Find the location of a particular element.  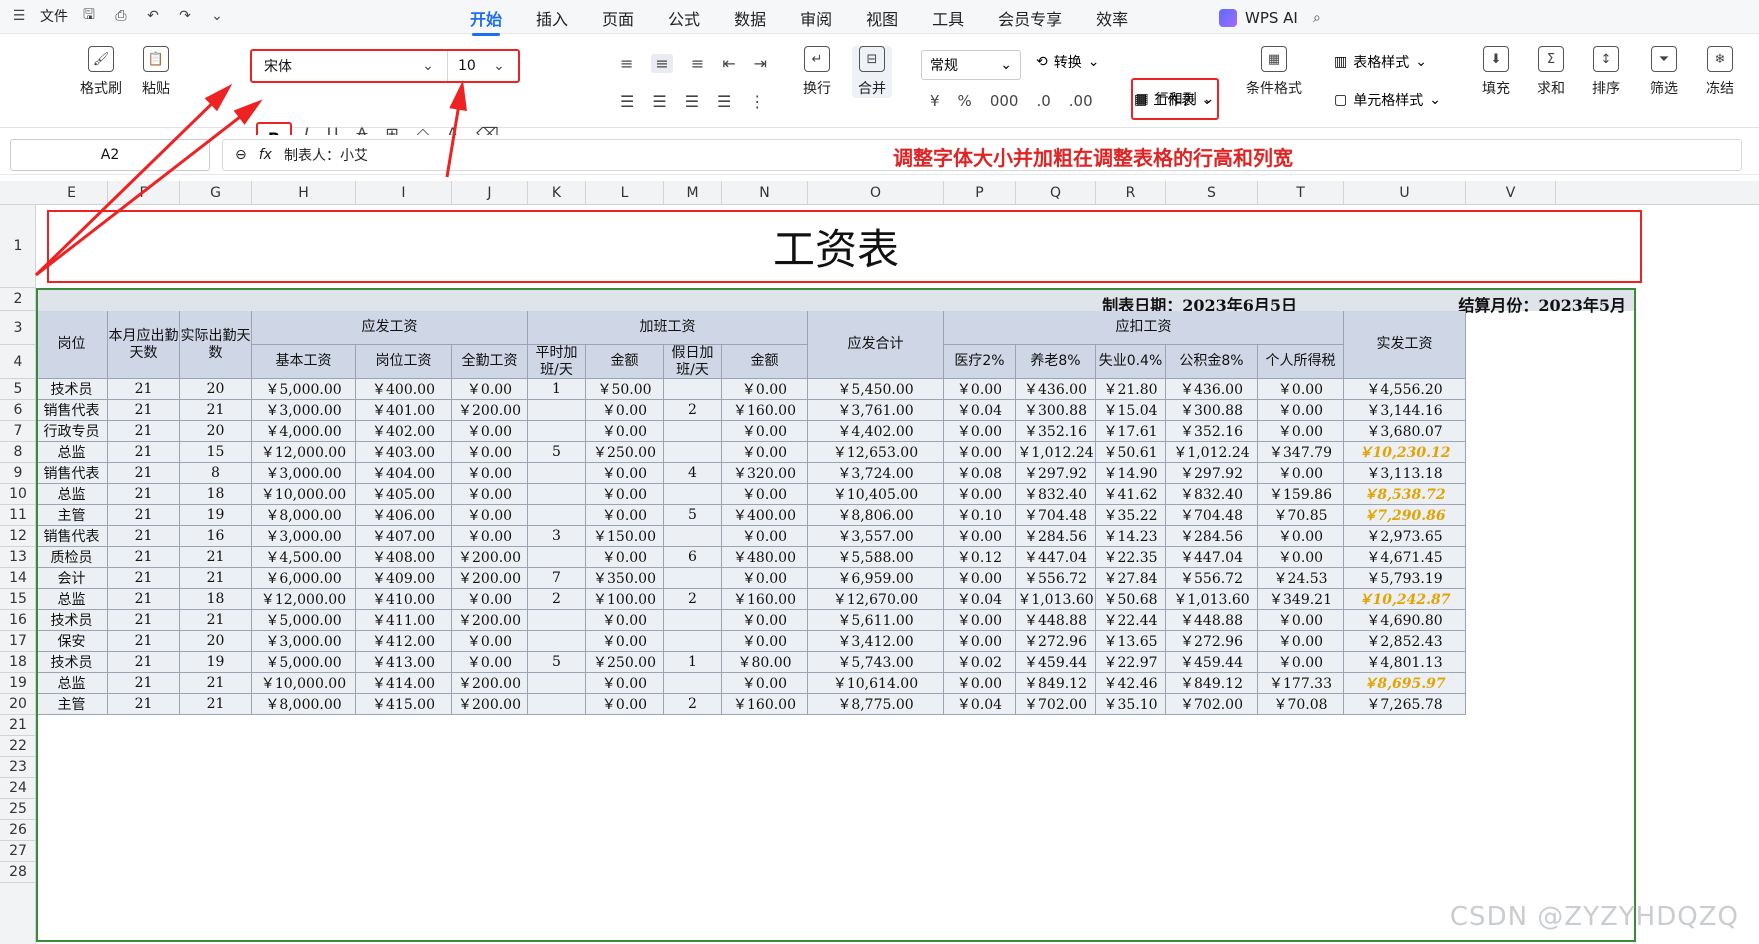

table-cell: ￥5,588.00 is located at coordinates (876, 557).